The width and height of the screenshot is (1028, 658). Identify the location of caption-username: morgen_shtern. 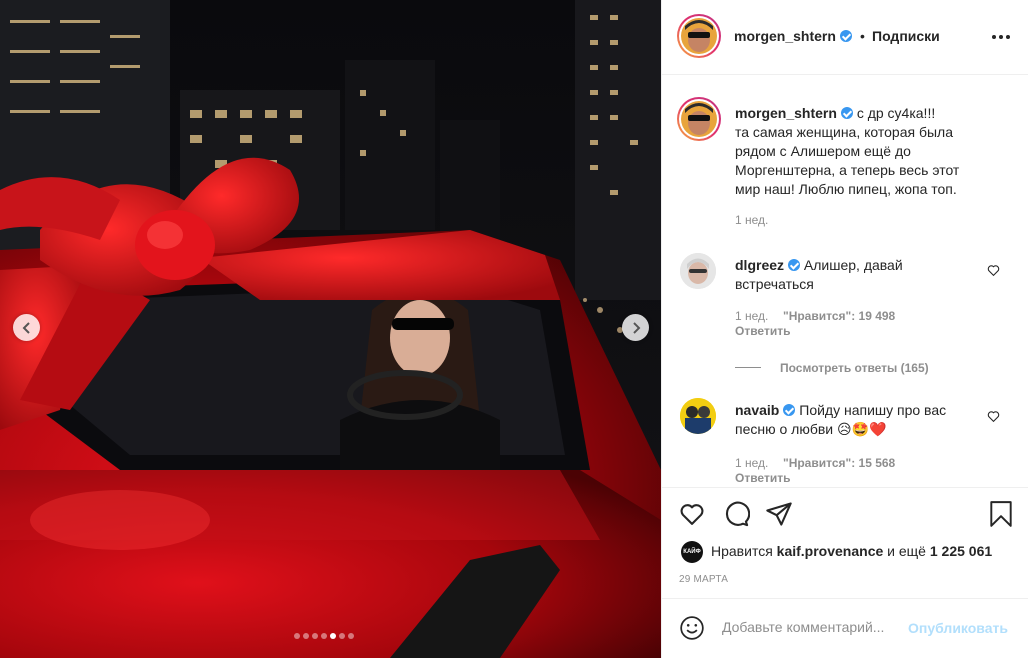
(786, 113).